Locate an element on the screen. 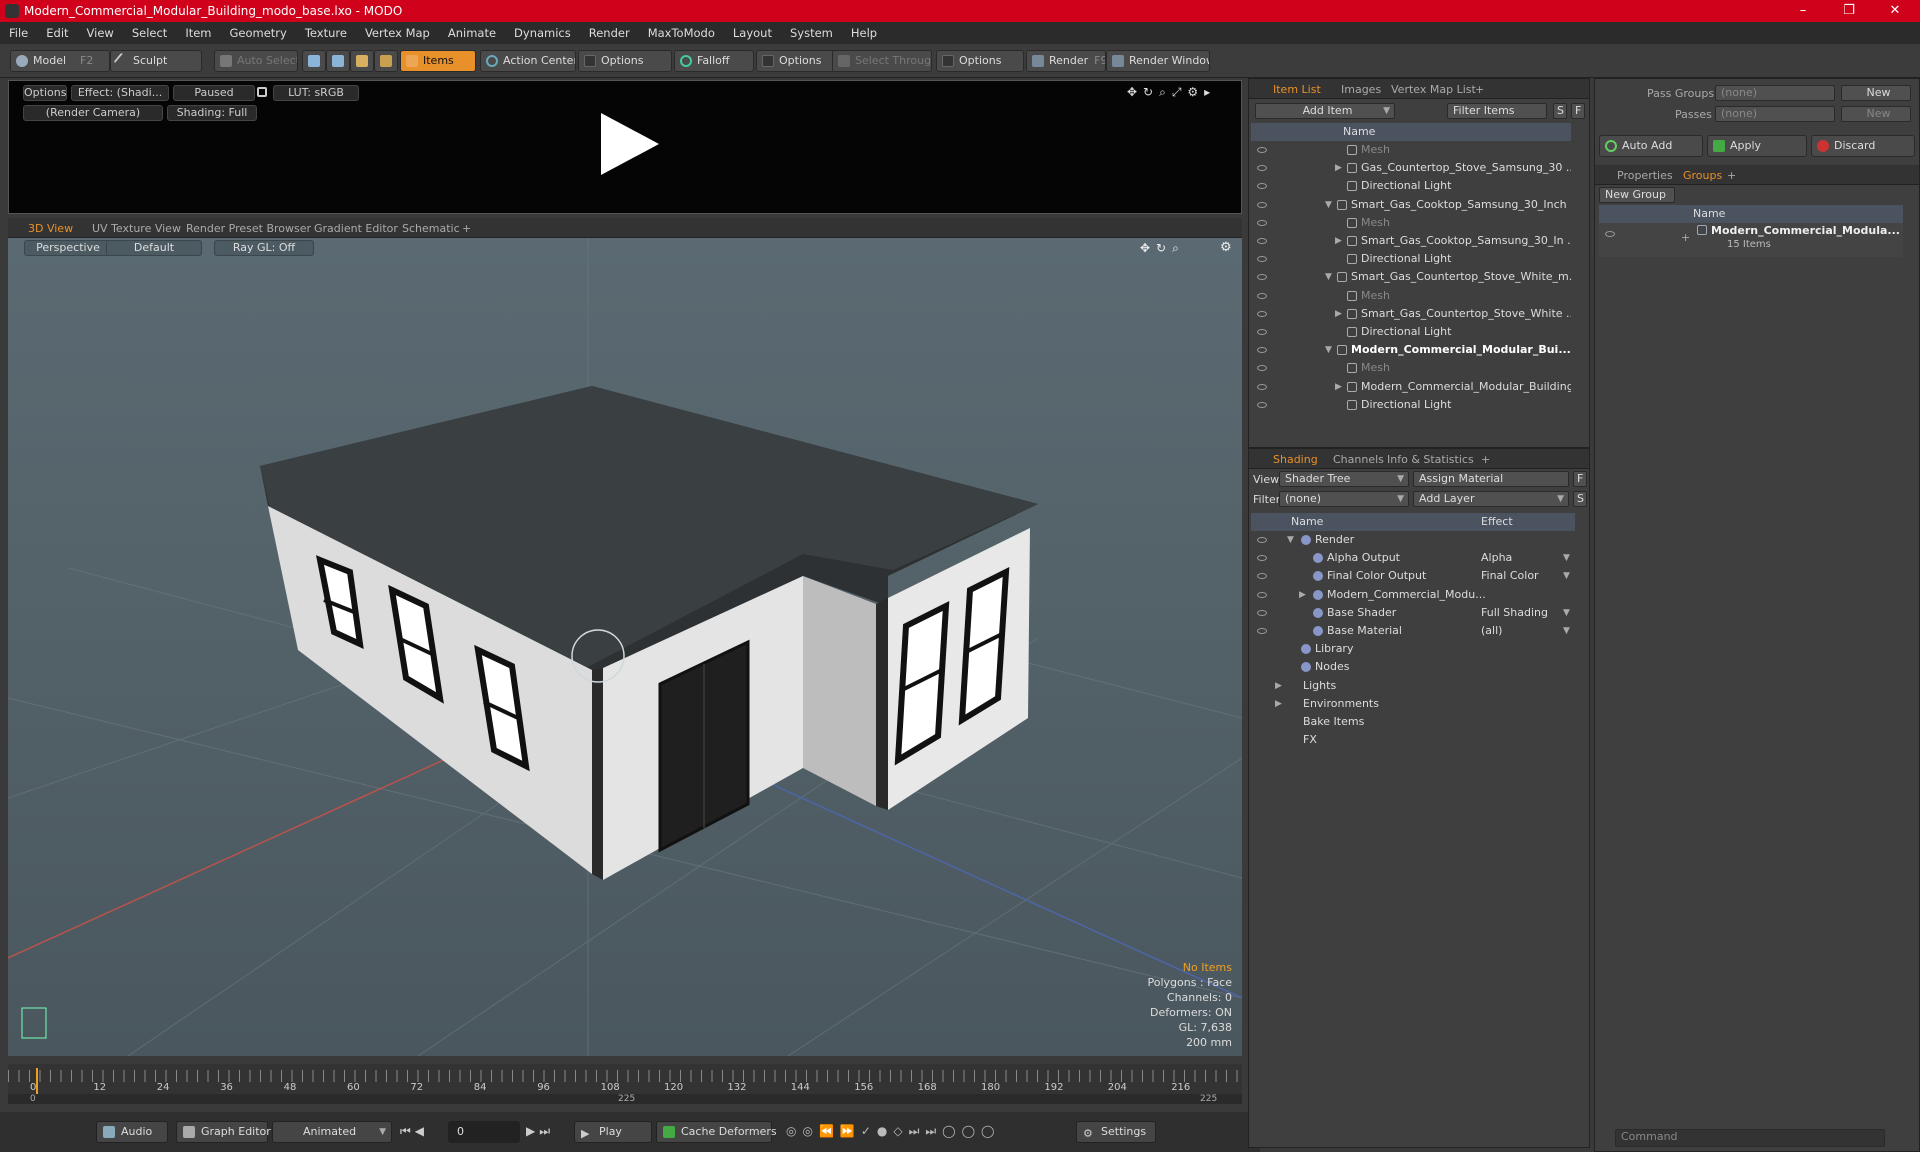 The image size is (1920, 1152). add-item-dropdown: Add Item ▼ is located at coordinates (1325, 111).